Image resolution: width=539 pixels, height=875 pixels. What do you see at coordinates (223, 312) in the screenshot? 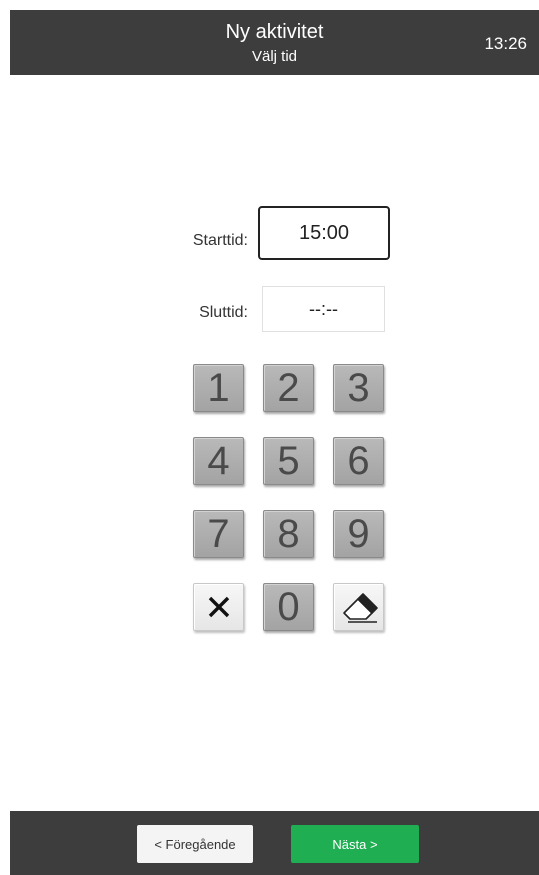
I see `end-time-label: Sluttid:` at bounding box center [223, 312].